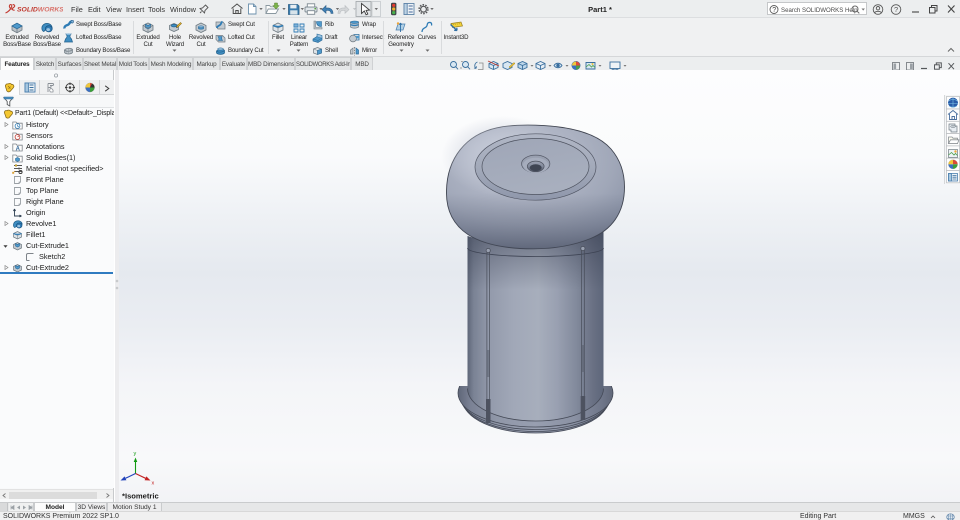  What do you see at coordinates (135, 454) in the screenshot?
I see `svg-text: y` at bounding box center [135, 454].